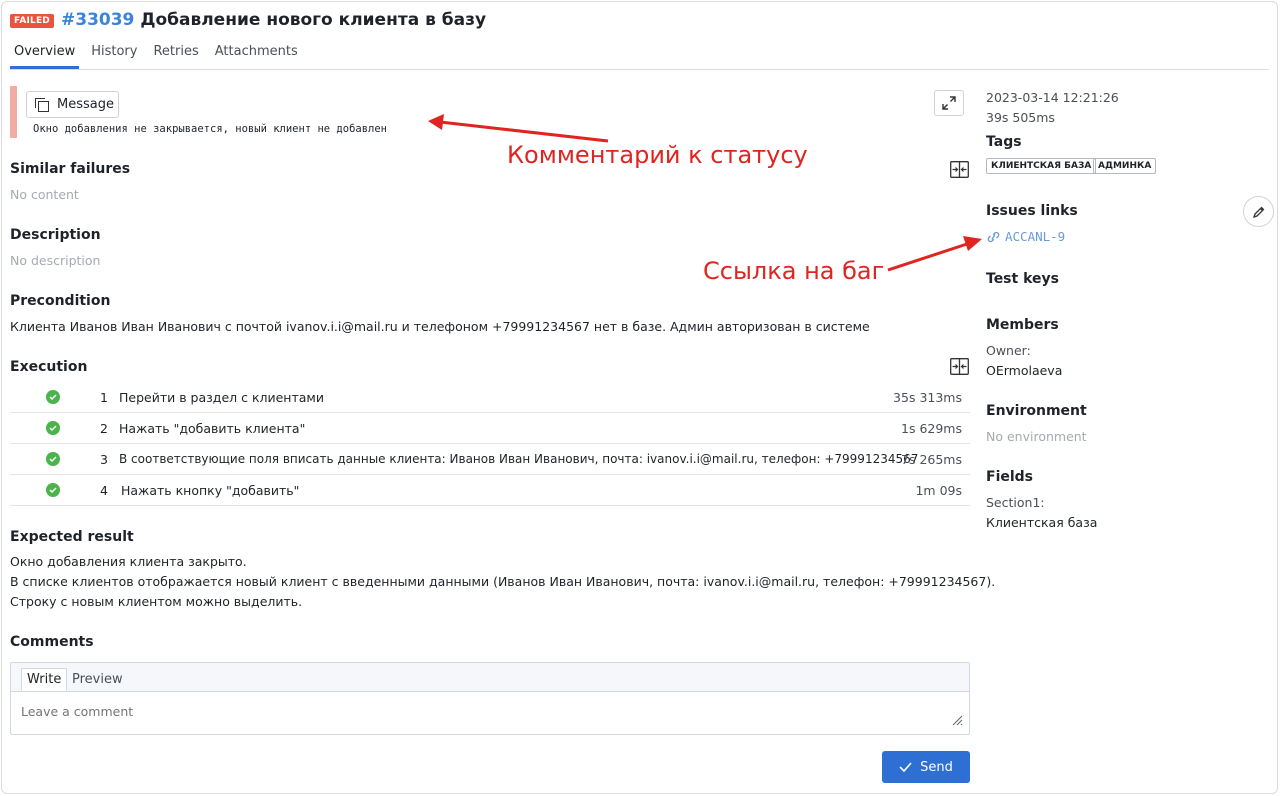 Image resolution: width=1280 pixels, height=796 pixels. Describe the element at coordinates (104, 459) in the screenshot. I see `step-number: 3` at that location.